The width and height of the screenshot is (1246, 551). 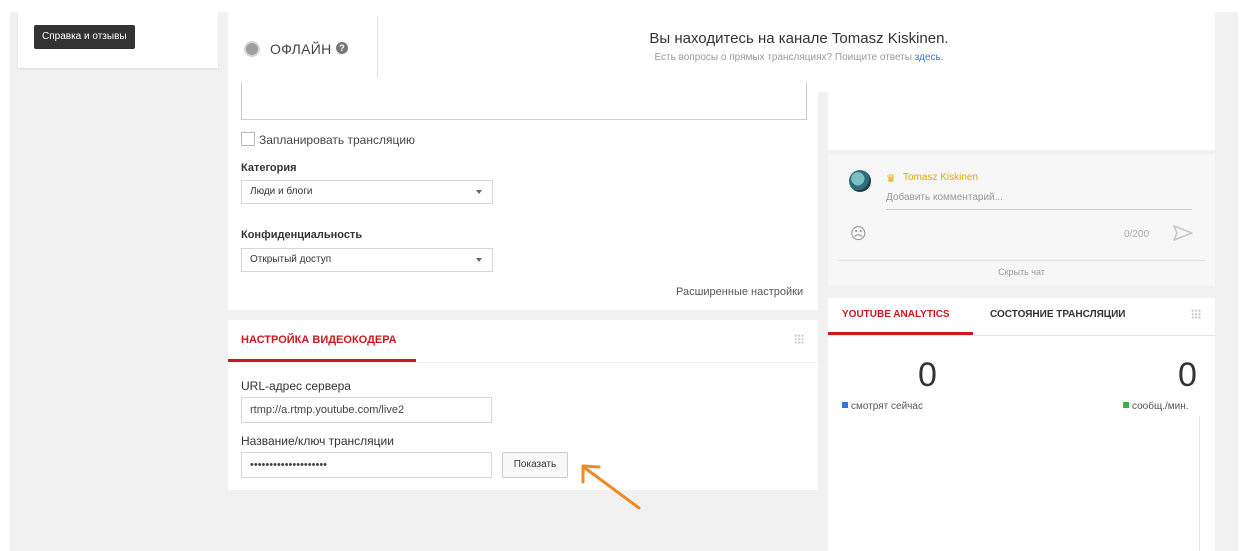 What do you see at coordinates (1021, 272) in the screenshot?
I see `hide-chat-button: Скрыть чат` at bounding box center [1021, 272].